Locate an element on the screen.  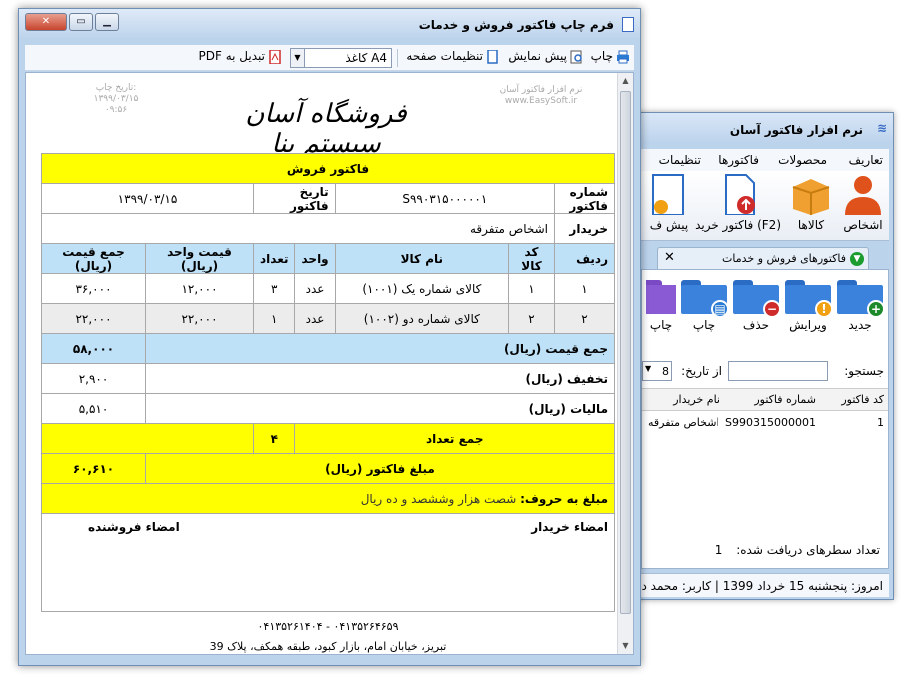
close-tab-icon: ✕ is located at coordinates (669, 257).